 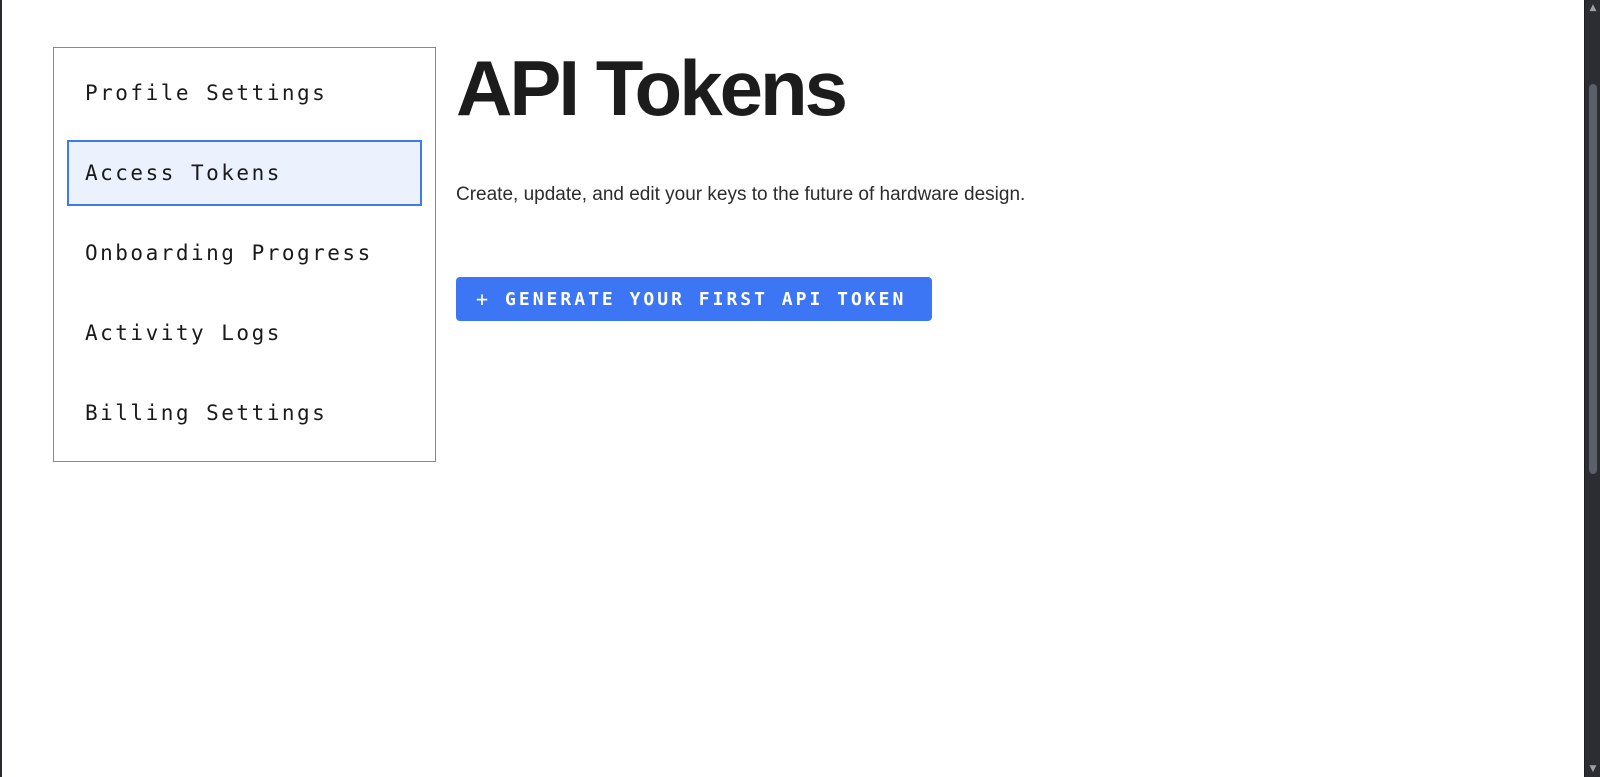 I want to click on generate-api-token-button: + GENERATE YOUR FIRST API TOKEN, so click(x=694, y=299).